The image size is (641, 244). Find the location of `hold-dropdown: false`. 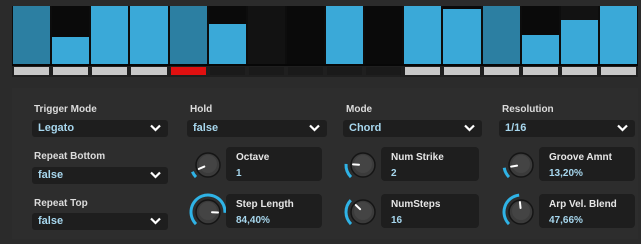

hold-dropdown: false is located at coordinates (257, 128).